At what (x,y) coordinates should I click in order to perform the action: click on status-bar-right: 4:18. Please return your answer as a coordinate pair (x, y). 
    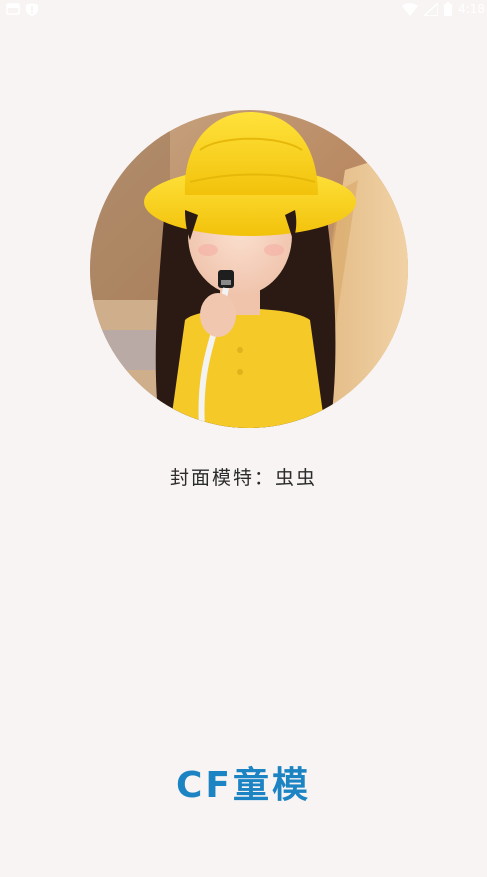
    Looking at the image, I should click on (444, 9).